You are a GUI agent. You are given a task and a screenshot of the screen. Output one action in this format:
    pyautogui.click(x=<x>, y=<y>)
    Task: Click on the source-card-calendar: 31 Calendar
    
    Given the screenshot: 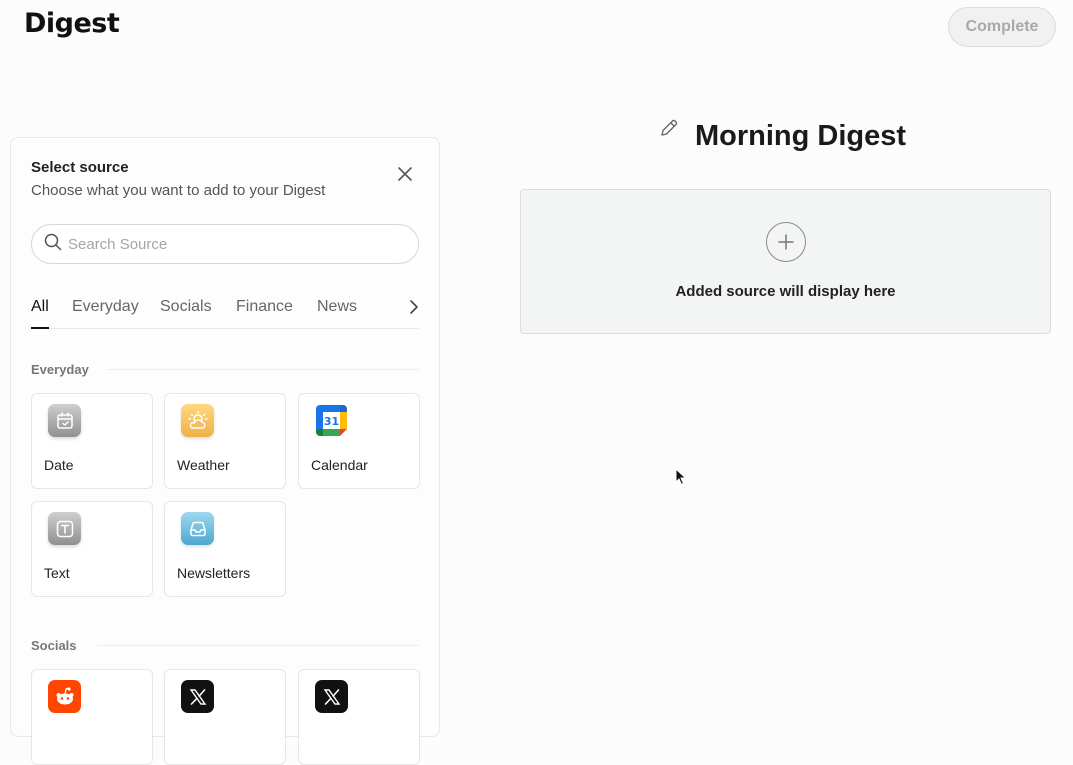 What is the action you would take?
    pyautogui.click(x=359, y=441)
    